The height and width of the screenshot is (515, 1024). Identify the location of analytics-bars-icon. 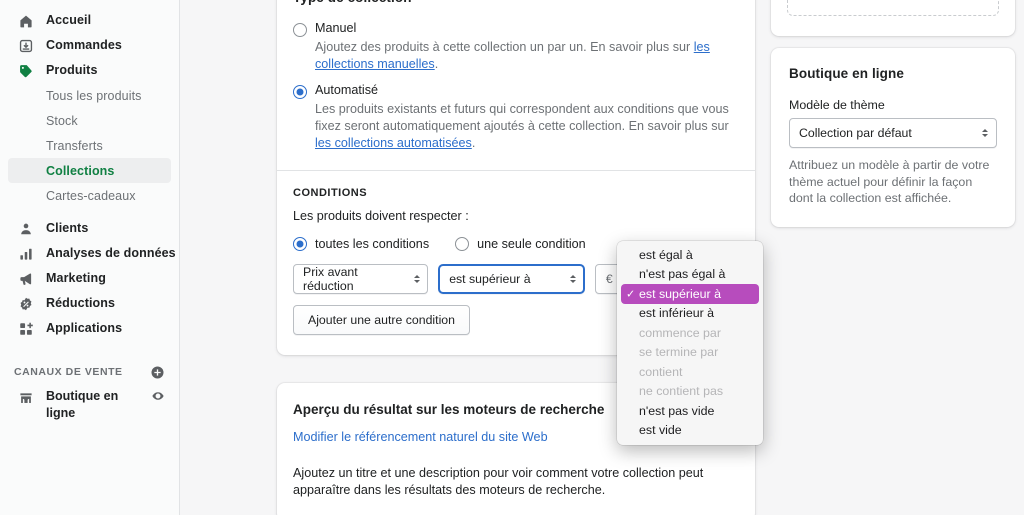
(26, 254).